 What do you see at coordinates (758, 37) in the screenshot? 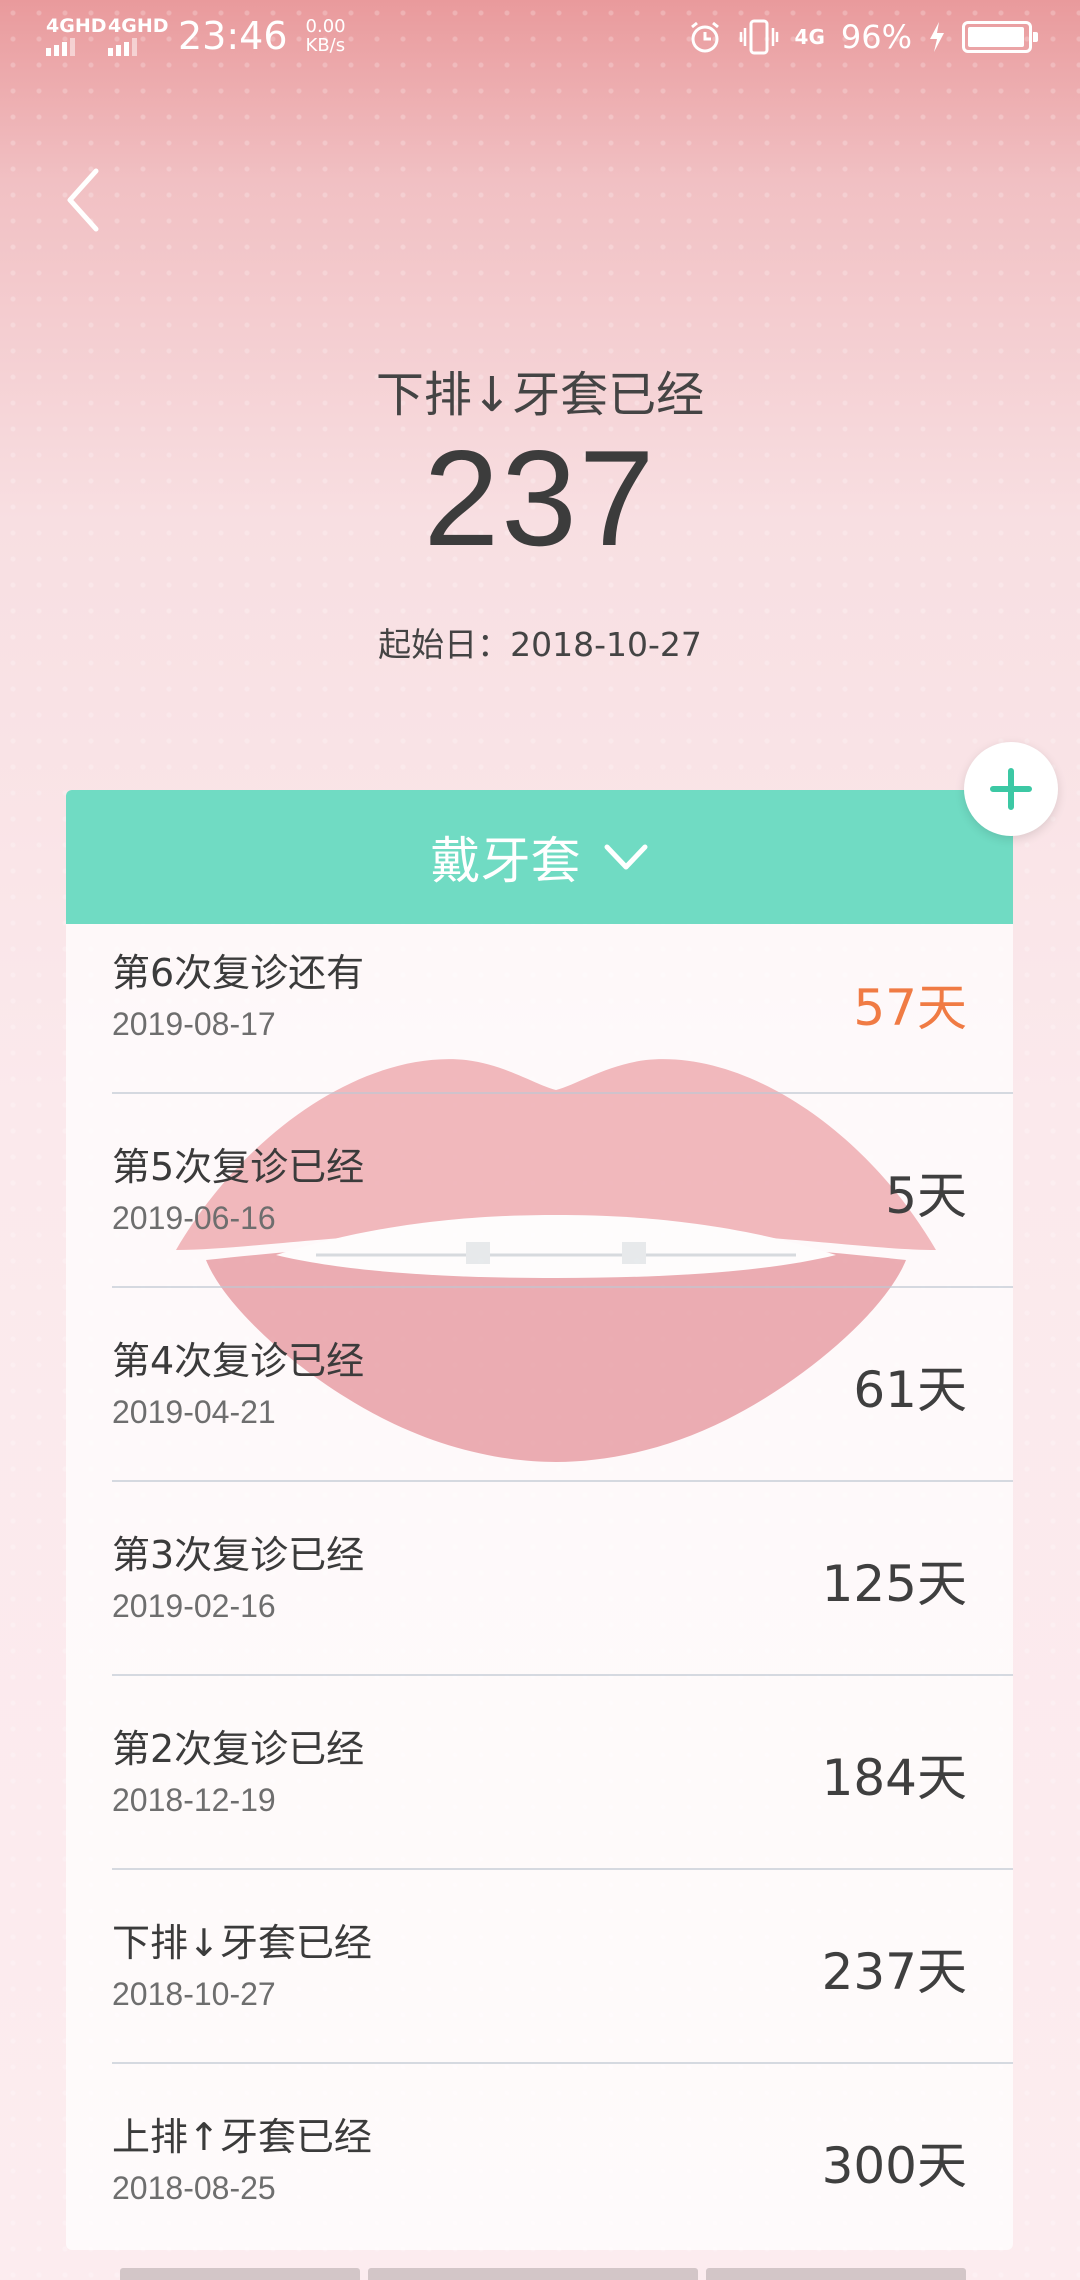
I see `vibrate-icon` at bounding box center [758, 37].